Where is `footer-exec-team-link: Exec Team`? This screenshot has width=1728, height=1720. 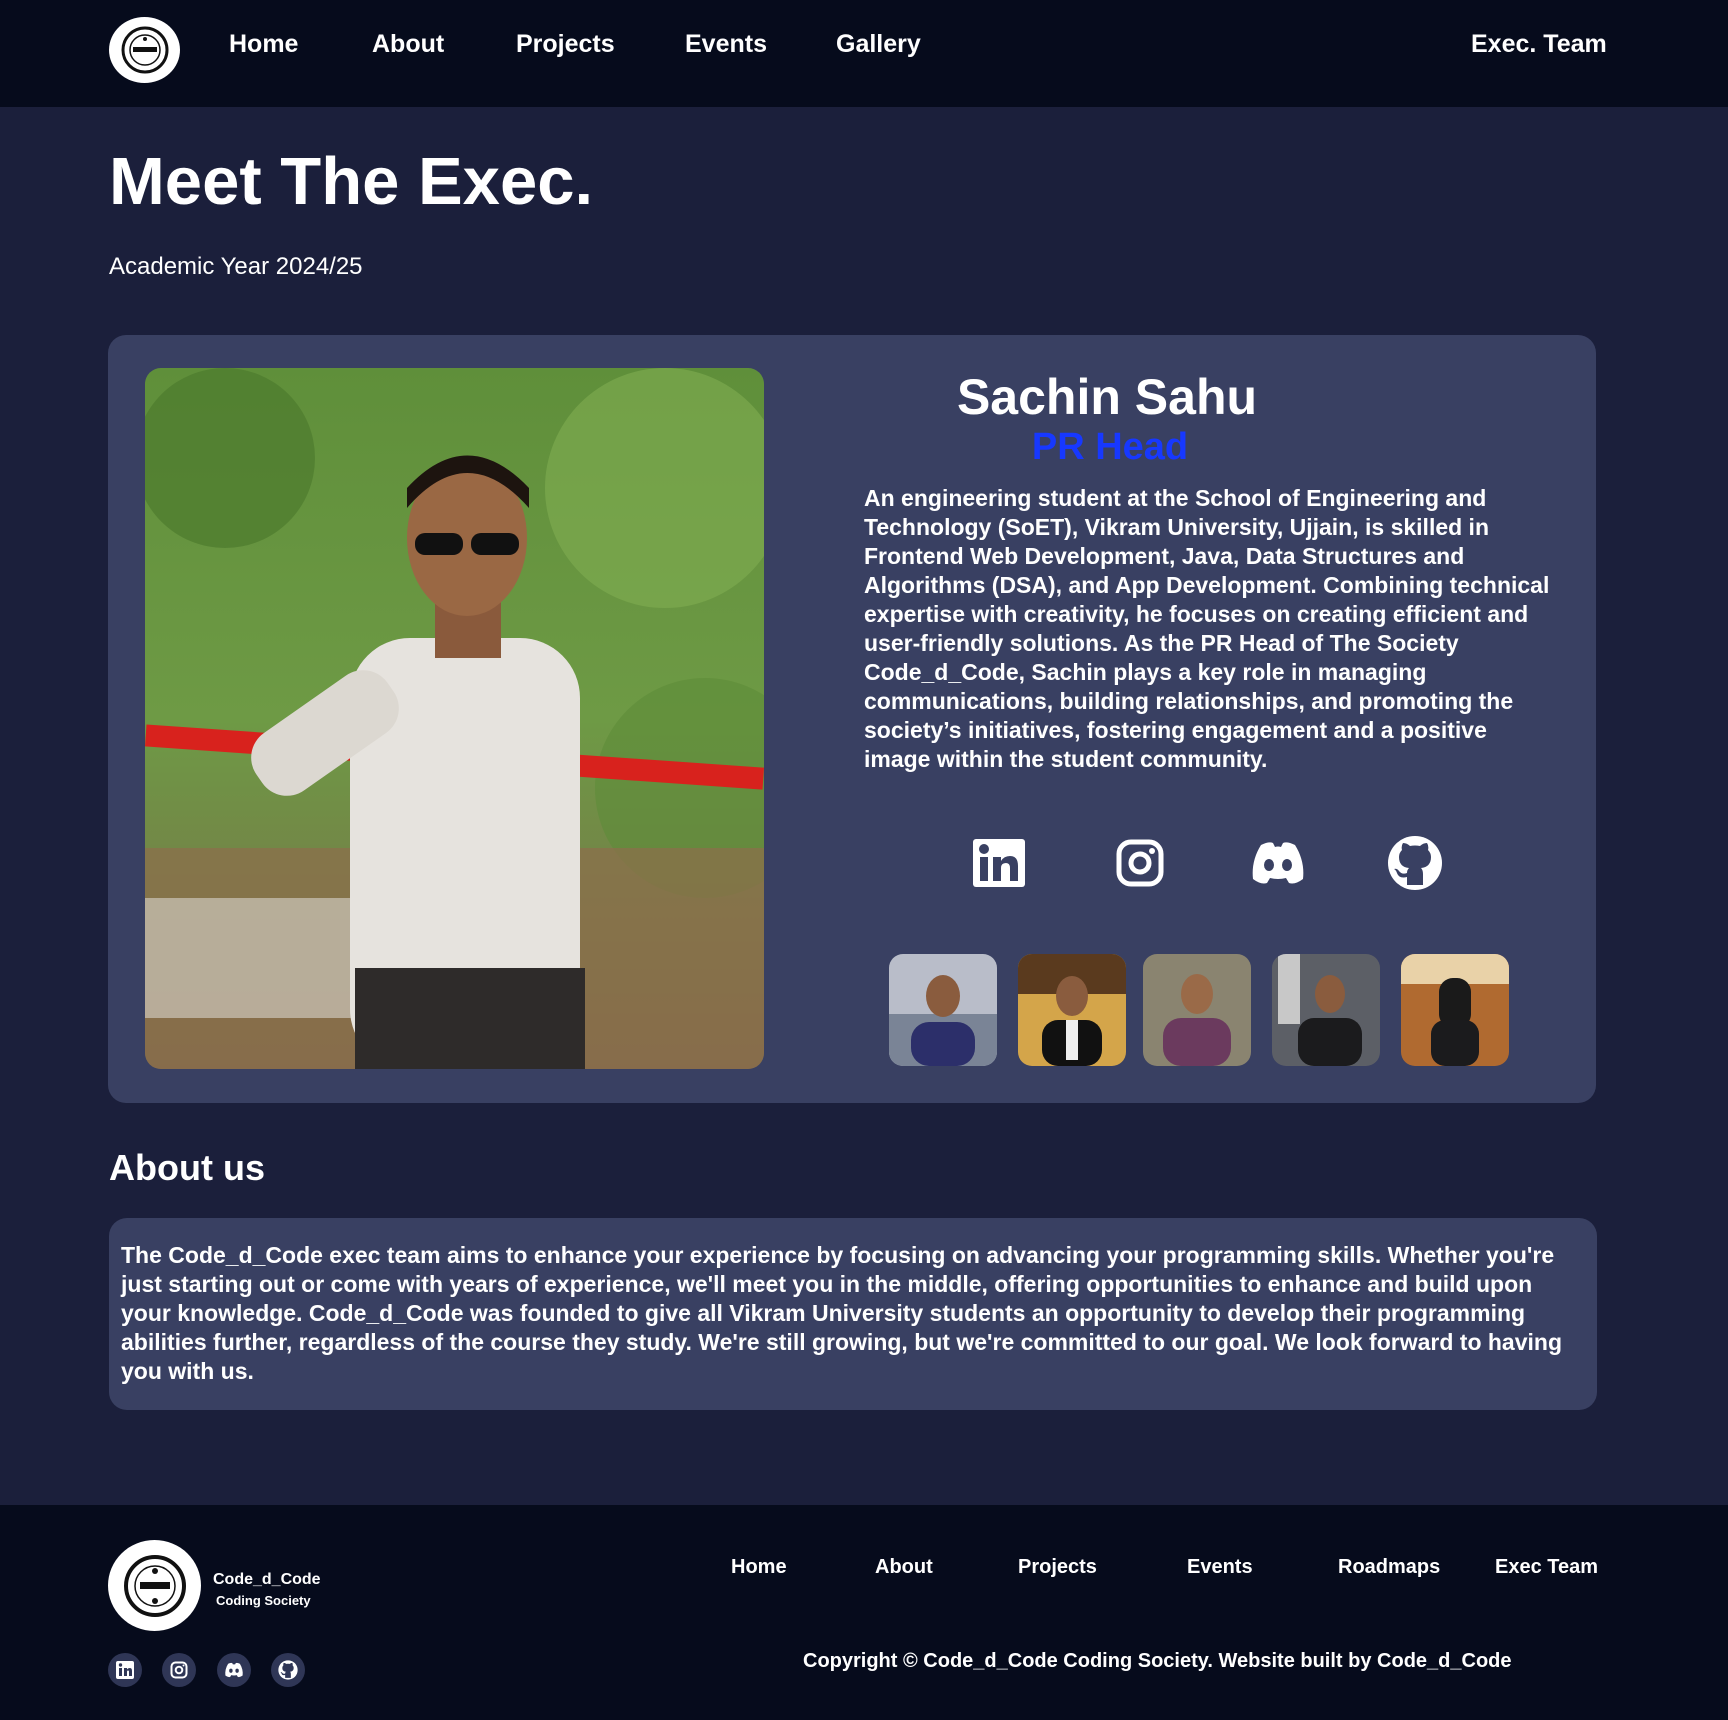 footer-exec-team-link: Exec Team is located at coordinates (1546, 1567).